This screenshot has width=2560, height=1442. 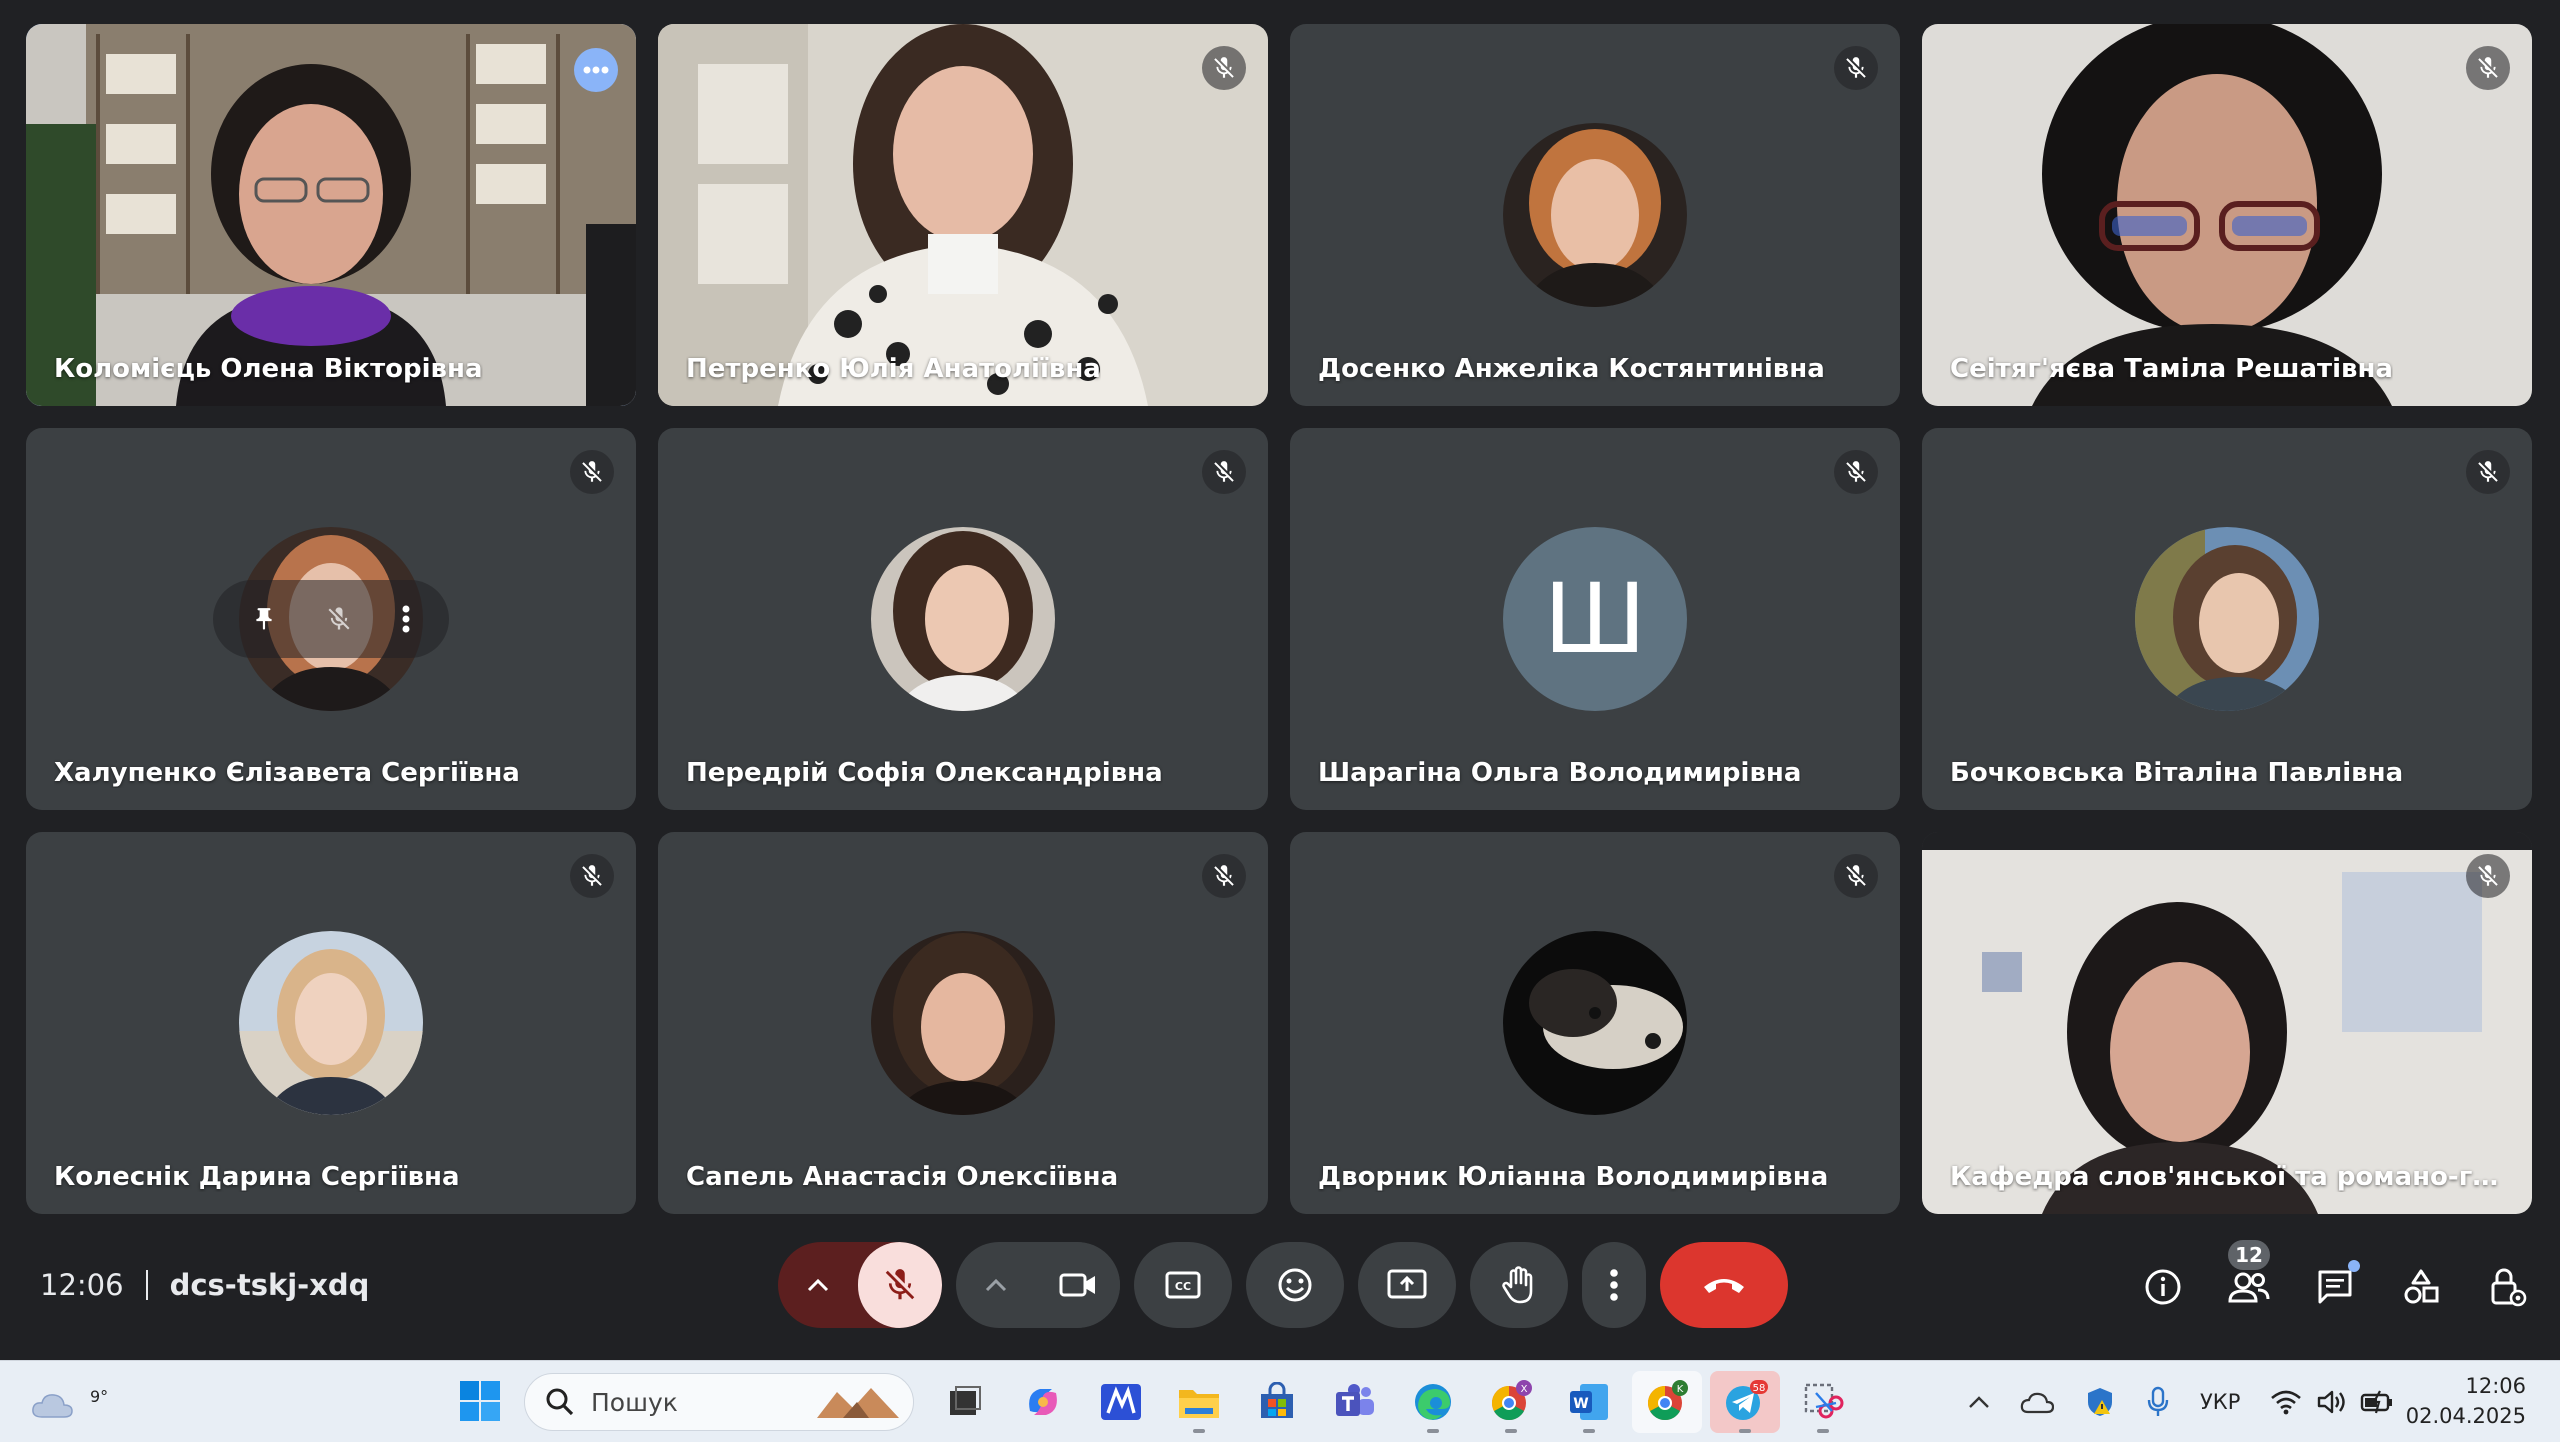 I want to click on task-view-icon, so click(x=965, y=1400).